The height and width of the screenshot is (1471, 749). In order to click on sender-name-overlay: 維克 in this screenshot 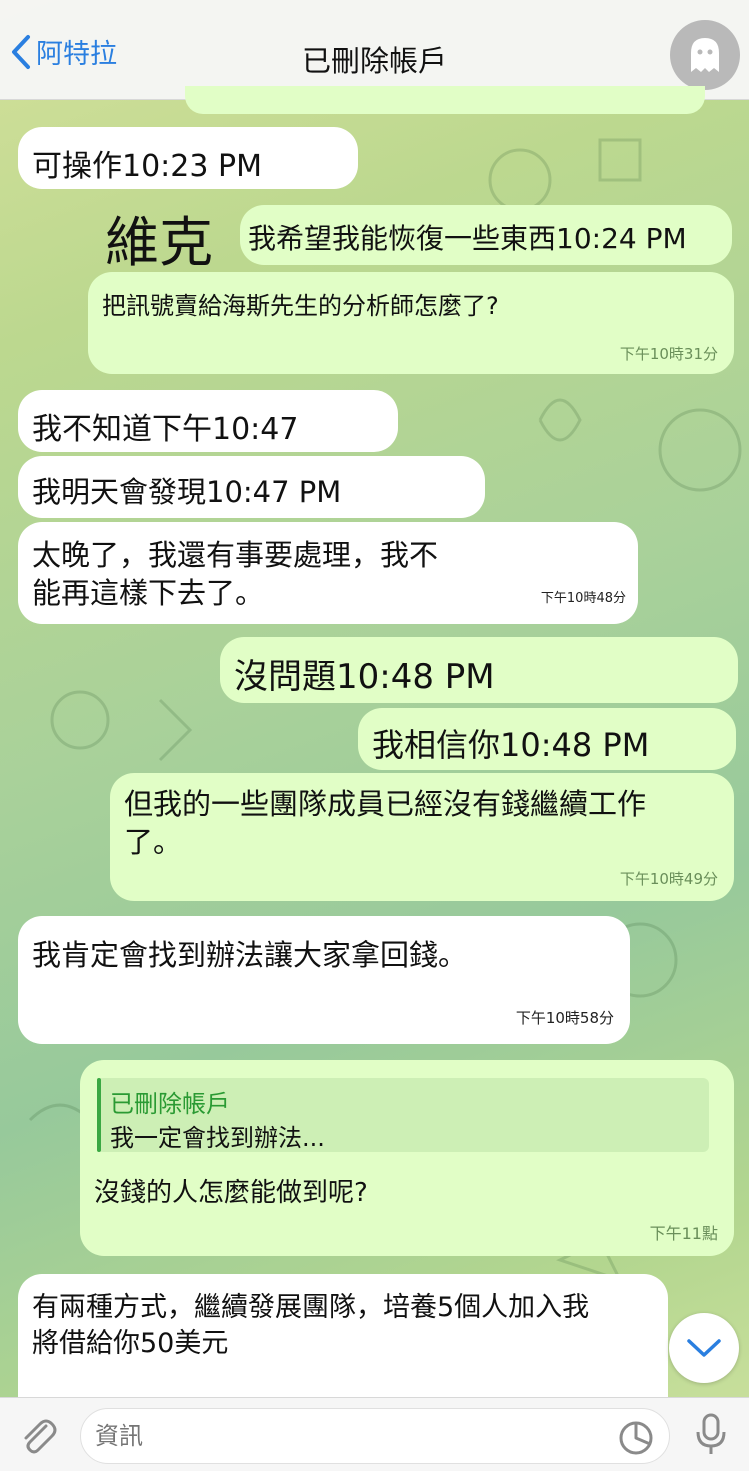, I will do `click(159, 242)`.